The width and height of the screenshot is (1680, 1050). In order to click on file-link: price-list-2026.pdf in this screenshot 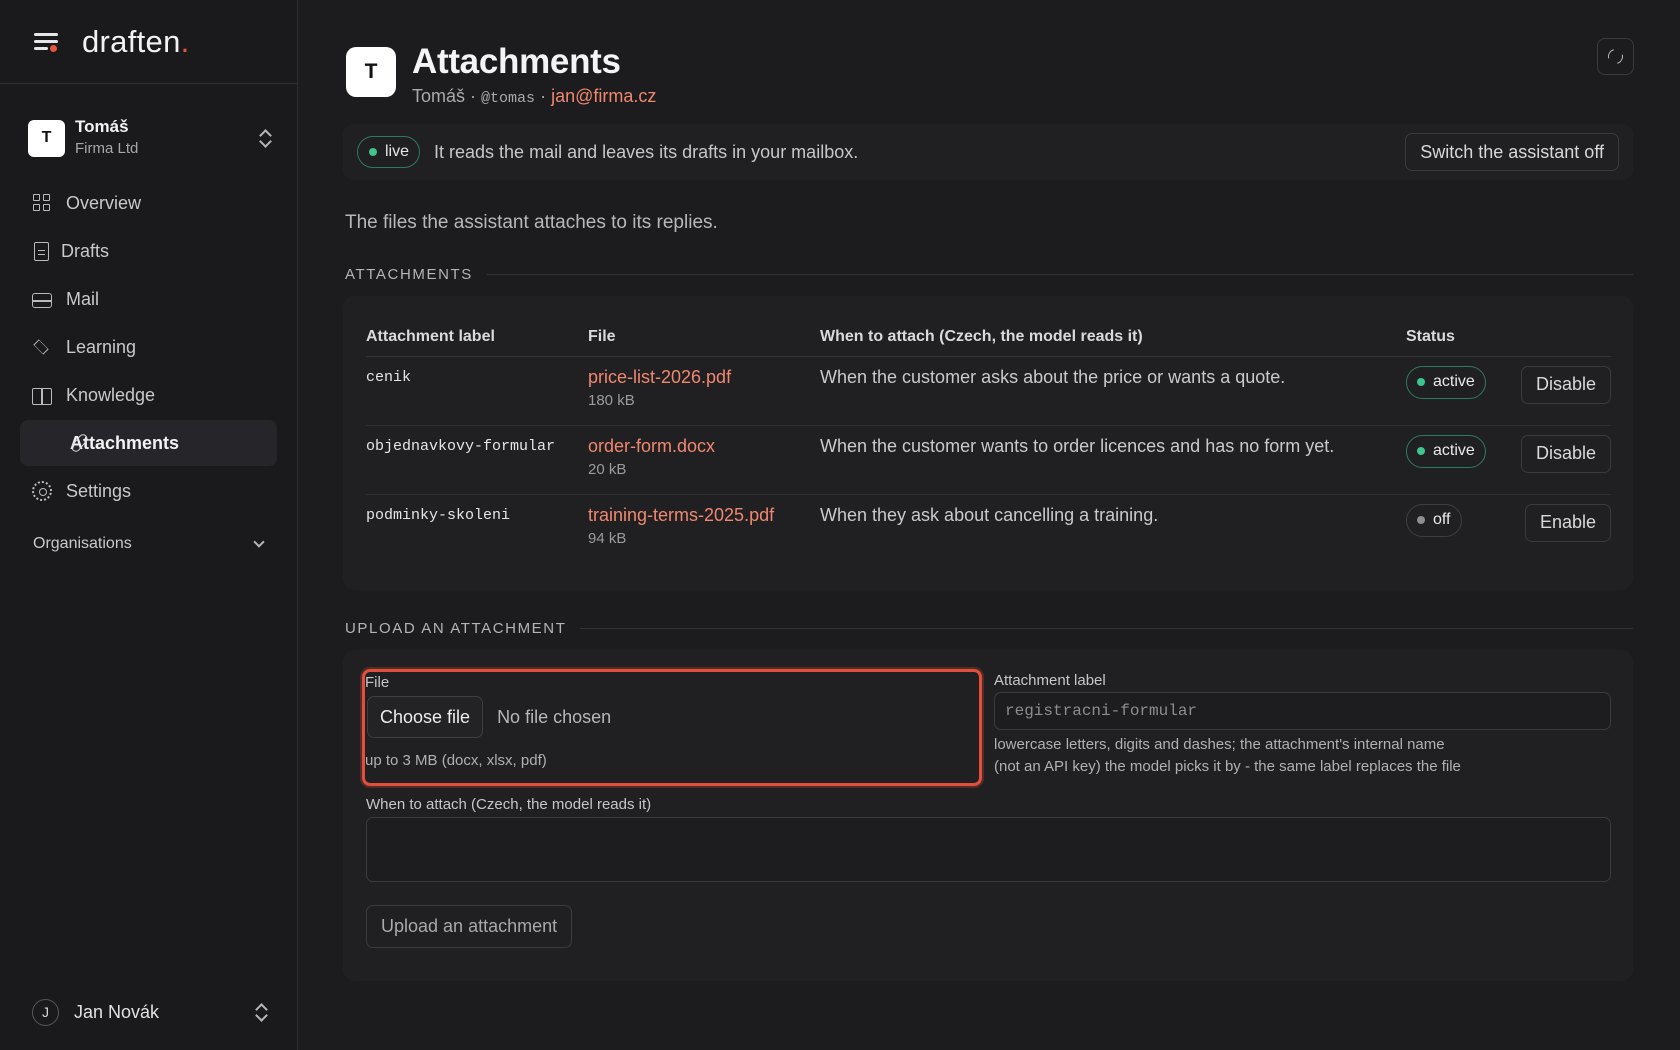, I will do `click(704, 377)`.